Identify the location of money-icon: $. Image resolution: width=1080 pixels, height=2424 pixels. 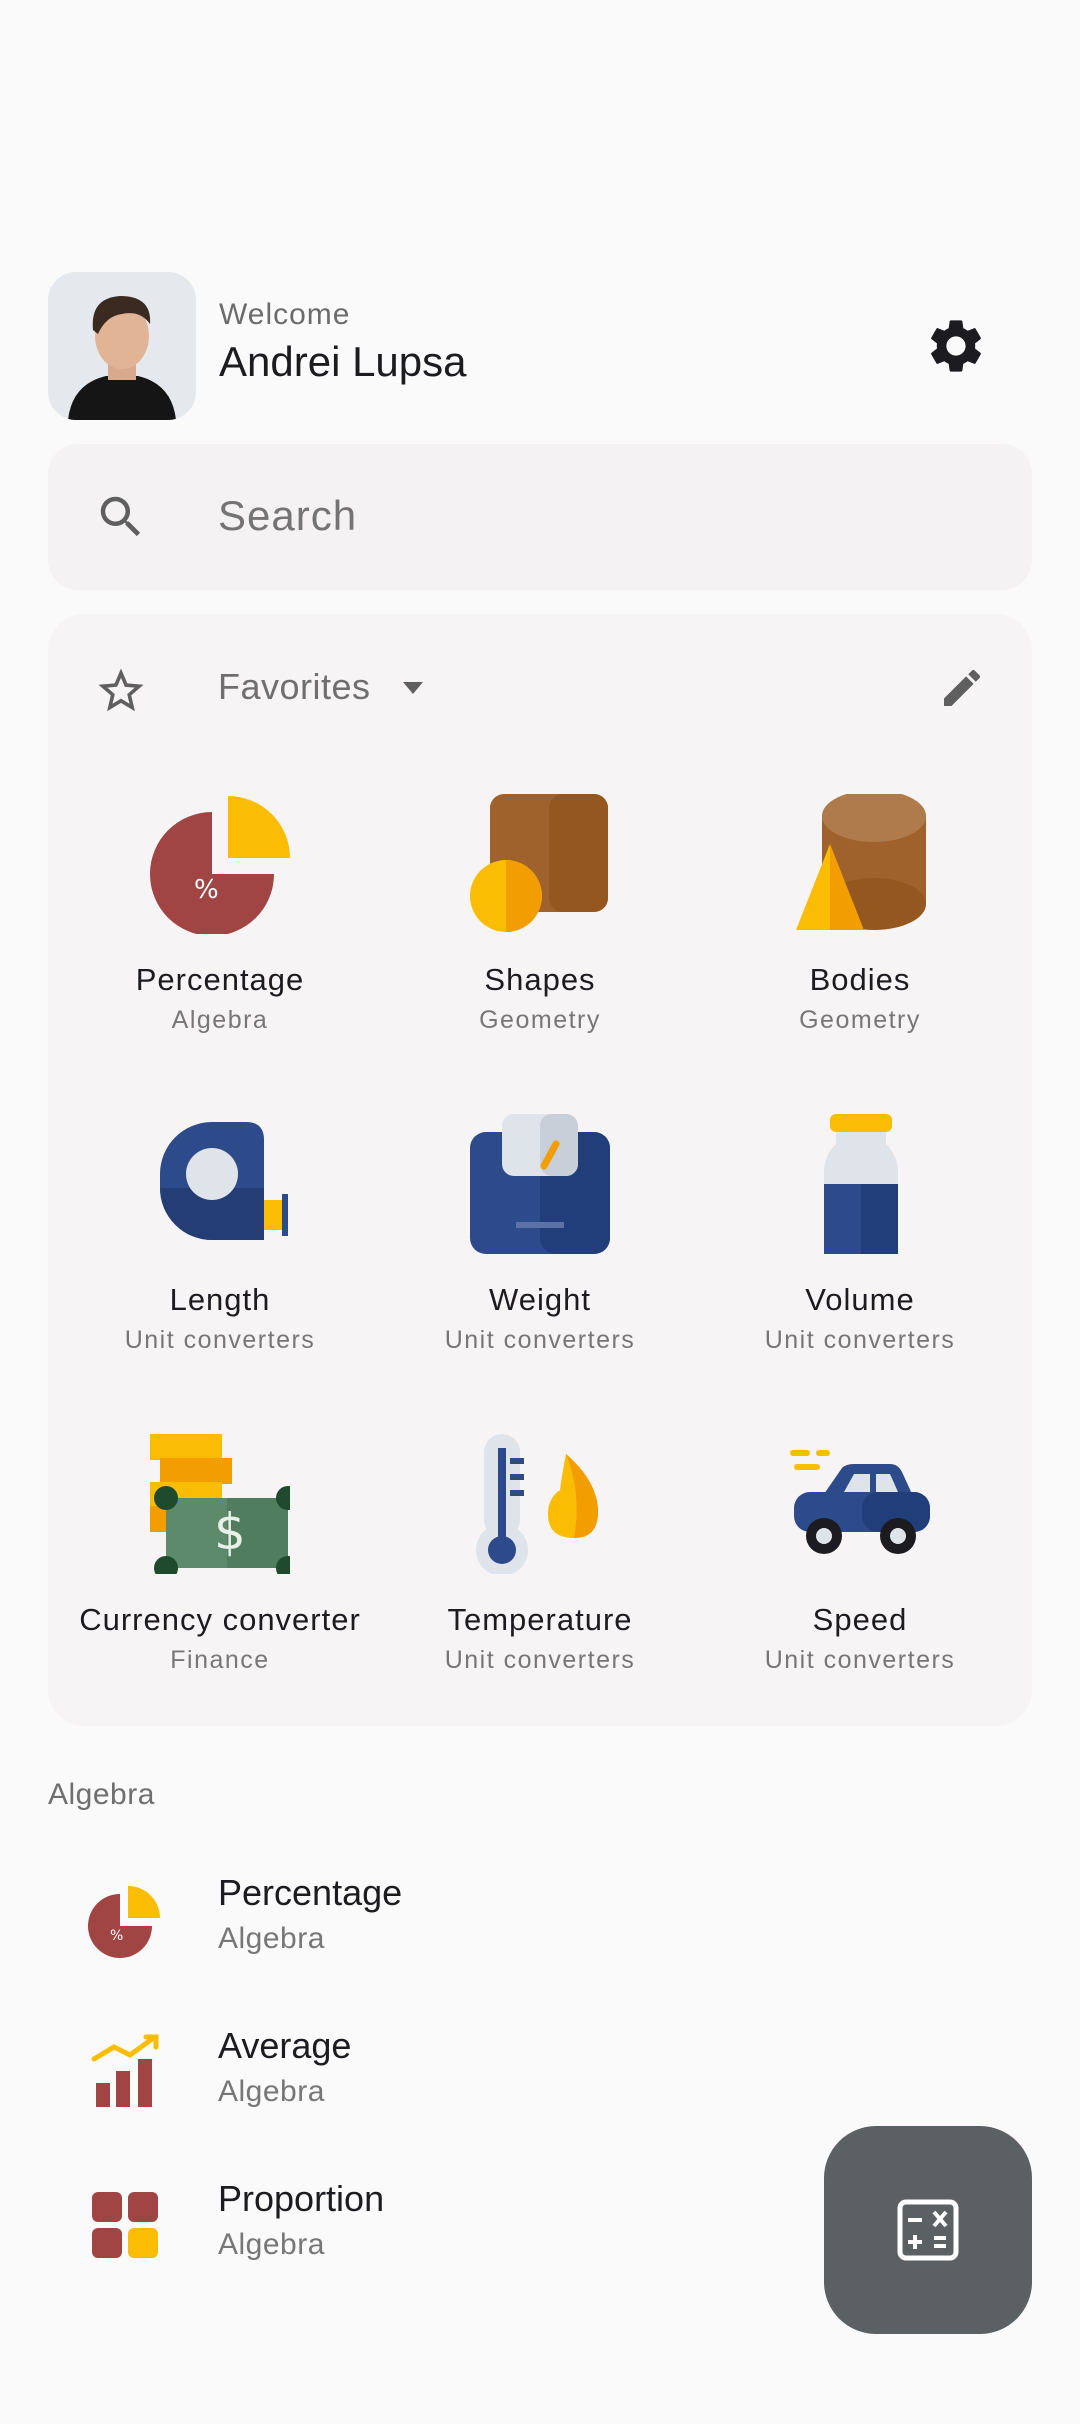
(225, 1507).